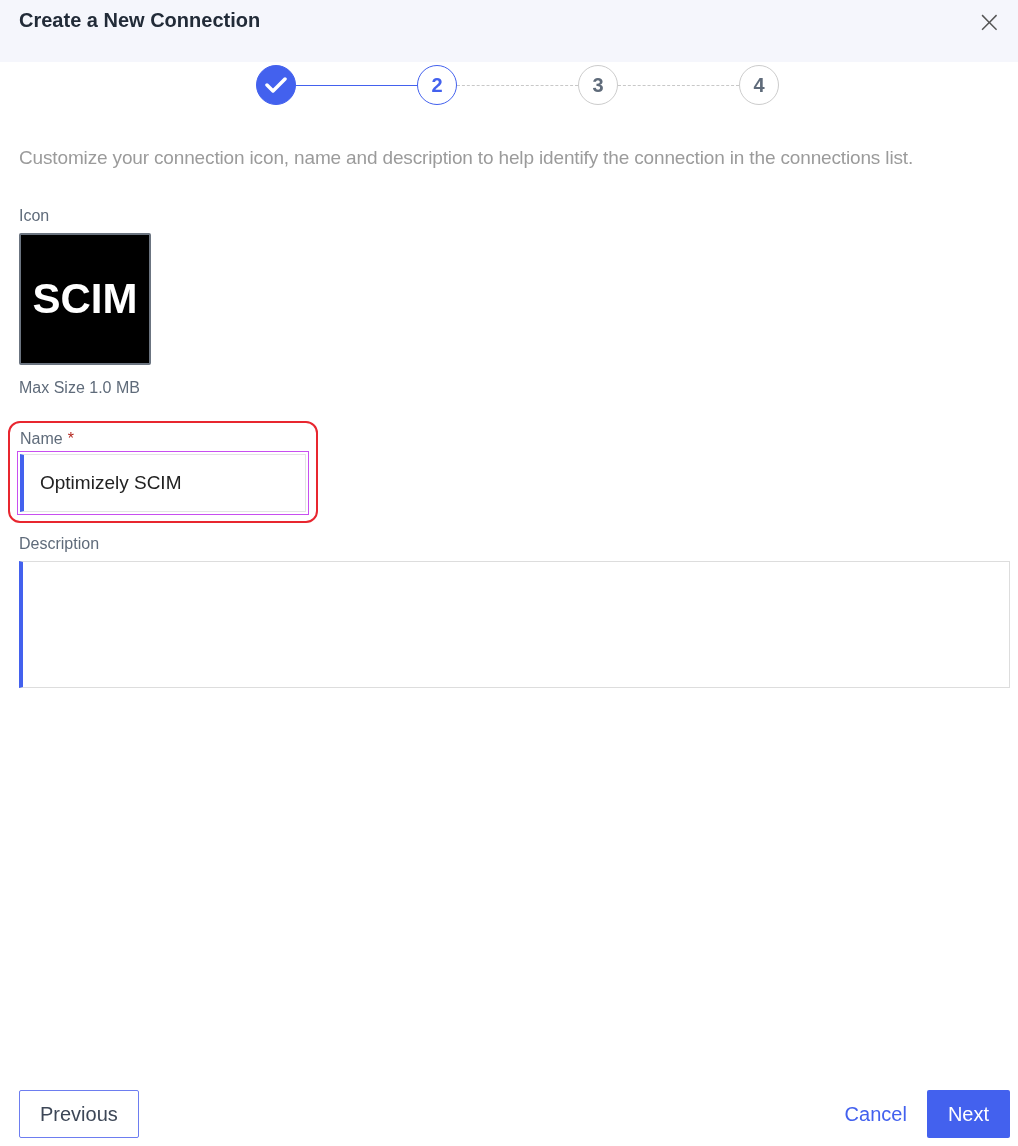 This screenshot has height=1146, width=1018. What do you see at coordinates (437, 85) in the screenshot?
I see `step-indicator: 2` at bounding box center [437, 85].